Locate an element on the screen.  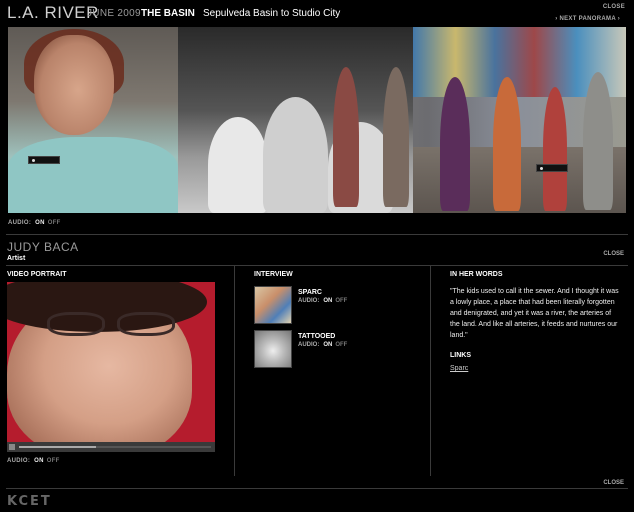
section-subtitle: Sepulveda Basin to Studio City is located at coordinates (272, 13).